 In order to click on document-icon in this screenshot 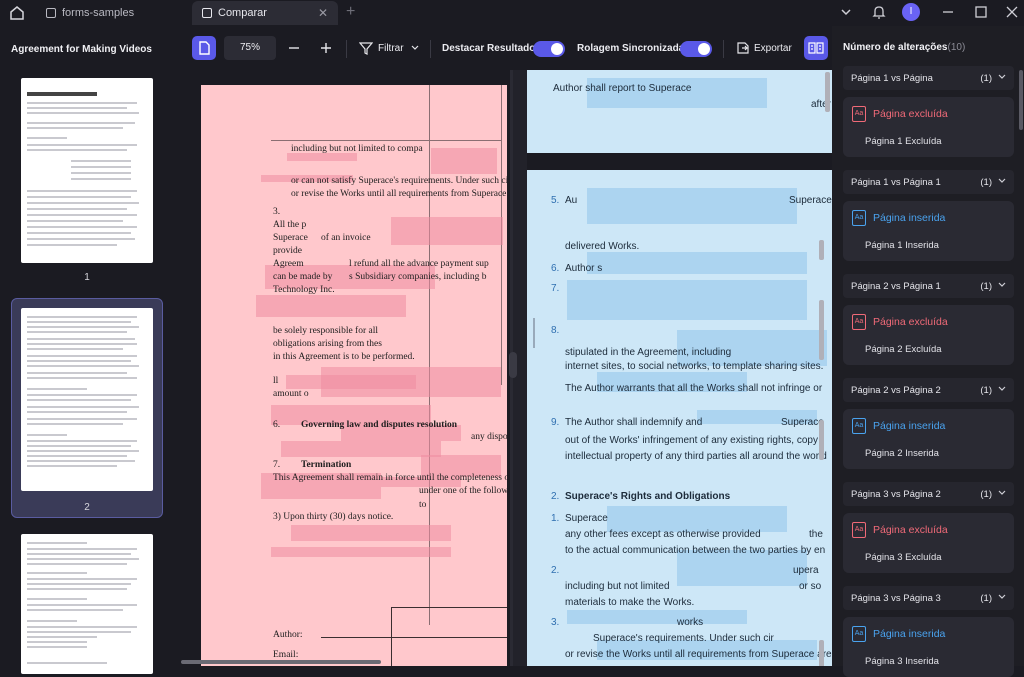, I will do `click(204, 48)`.